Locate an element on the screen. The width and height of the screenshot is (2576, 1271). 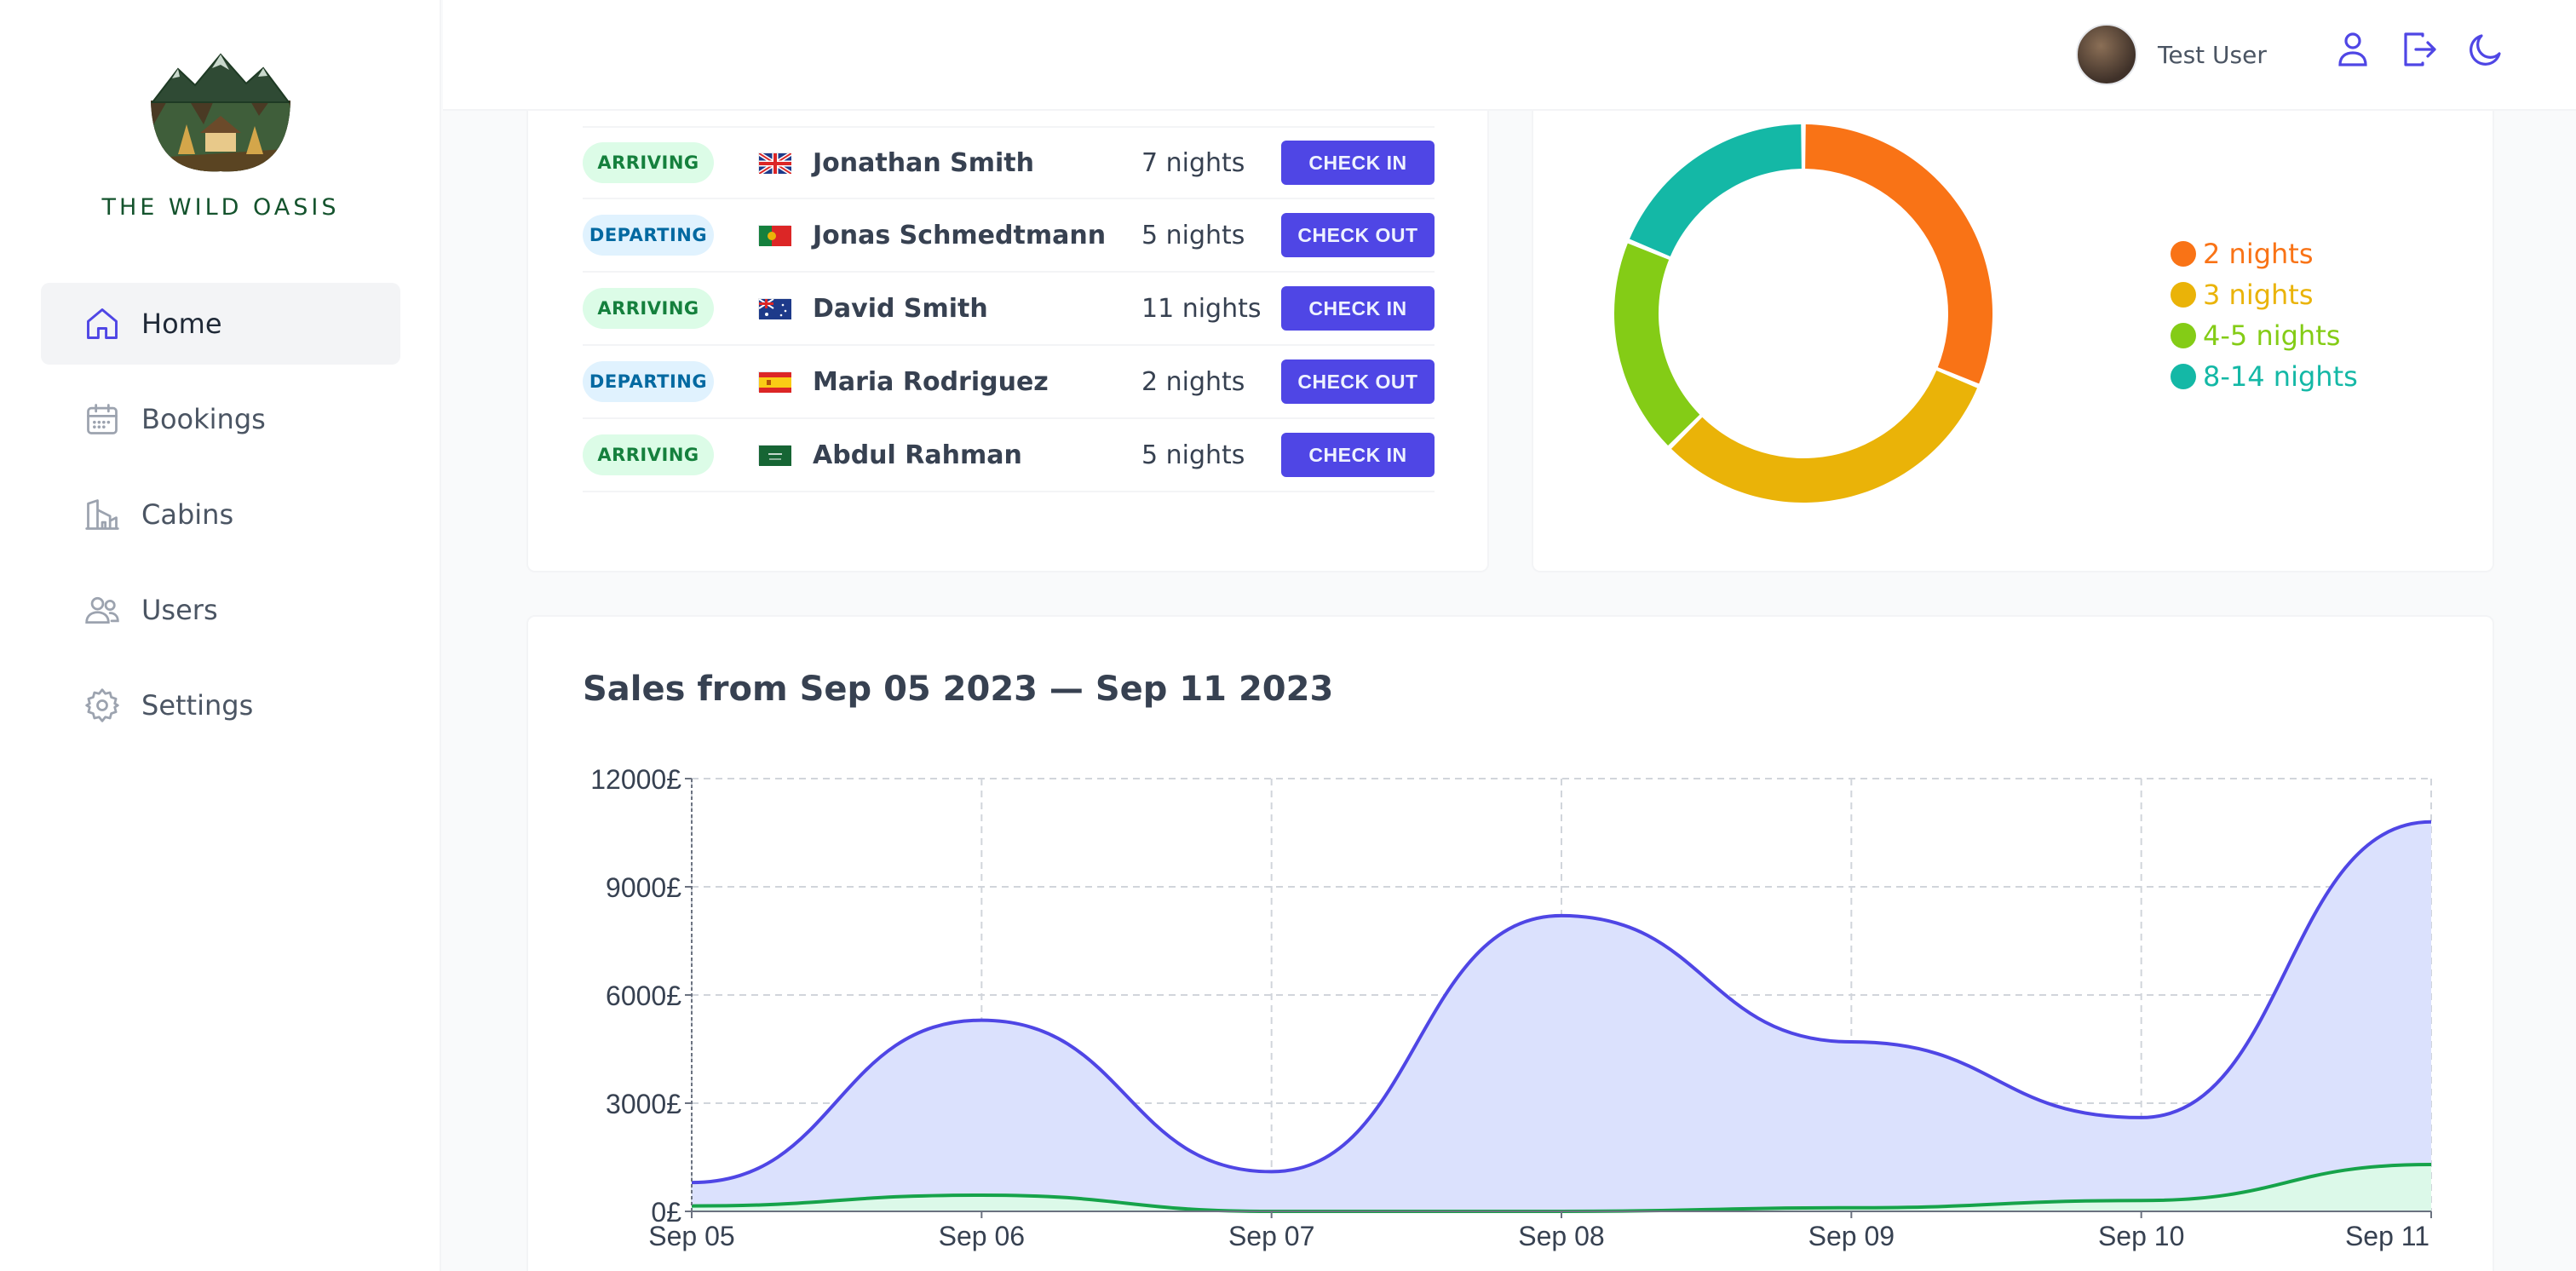
x-tick-label: Sep 05 is located at coordinates (691, 1236).